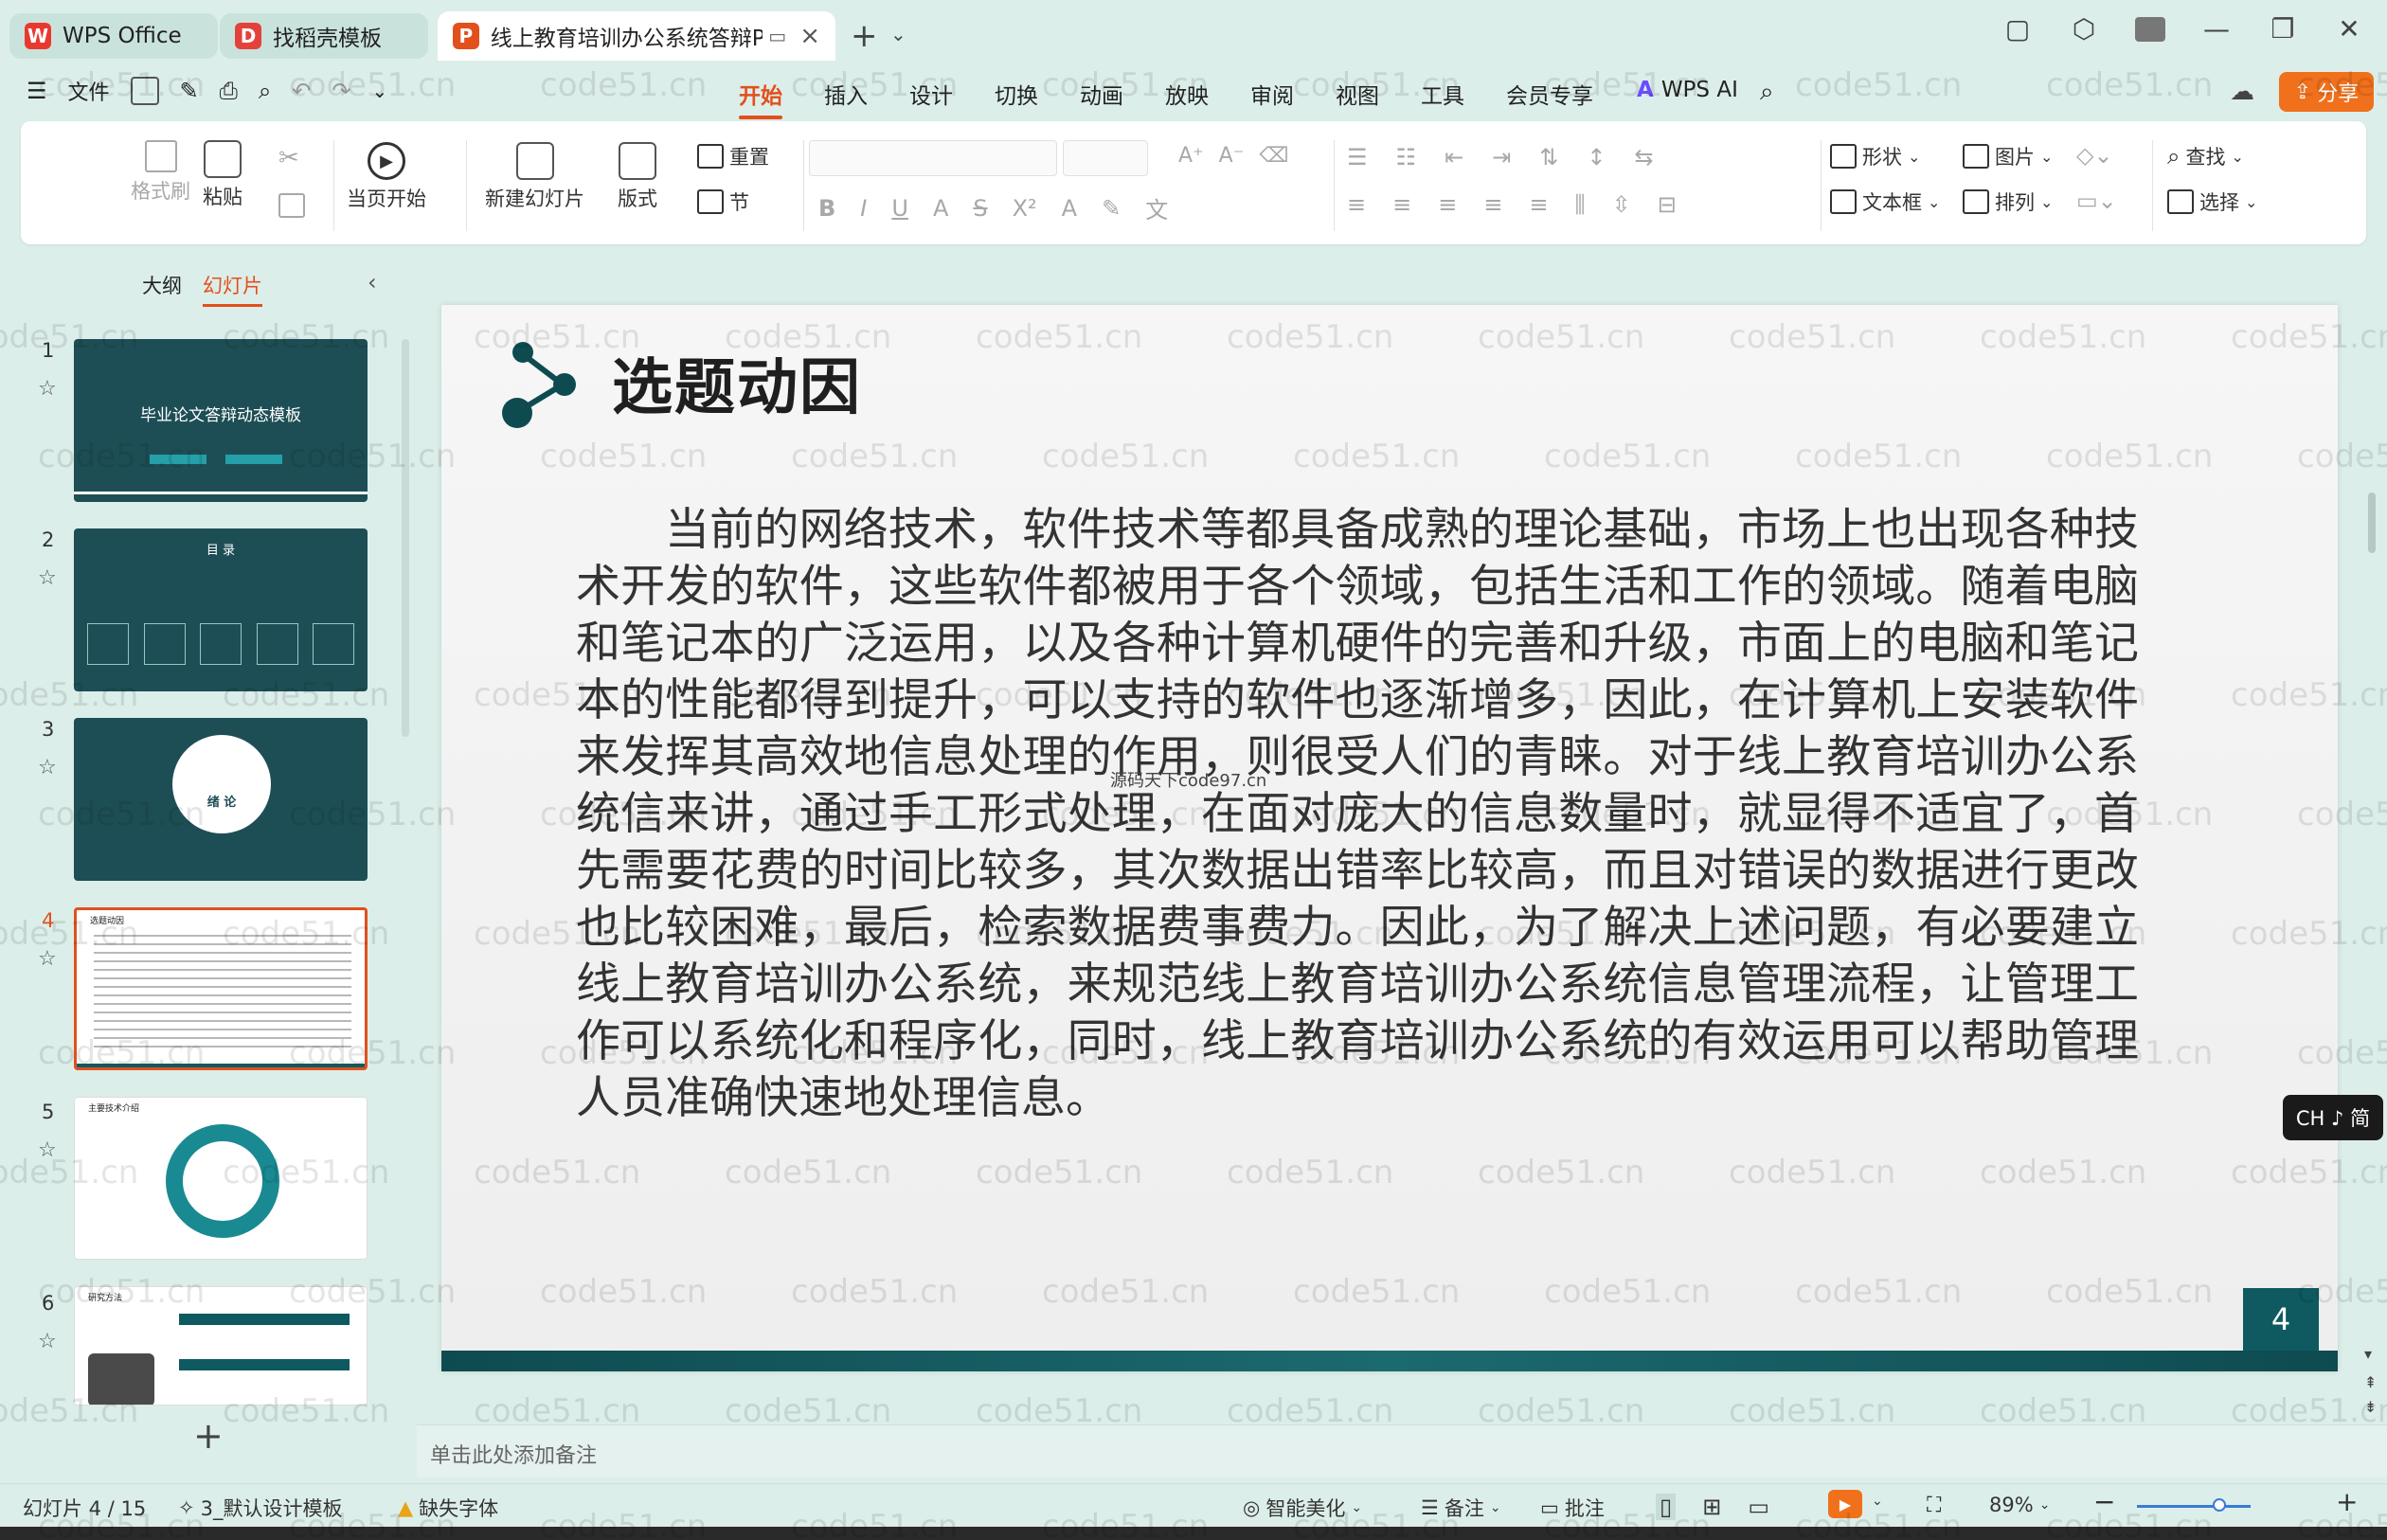 The height and width of the screenshot is (1540, 2387). What do you see at coordinates (1273, 156) in the screenshot?
I see `clear-format-icon: ⌫` at bounding box center [1273, 156].